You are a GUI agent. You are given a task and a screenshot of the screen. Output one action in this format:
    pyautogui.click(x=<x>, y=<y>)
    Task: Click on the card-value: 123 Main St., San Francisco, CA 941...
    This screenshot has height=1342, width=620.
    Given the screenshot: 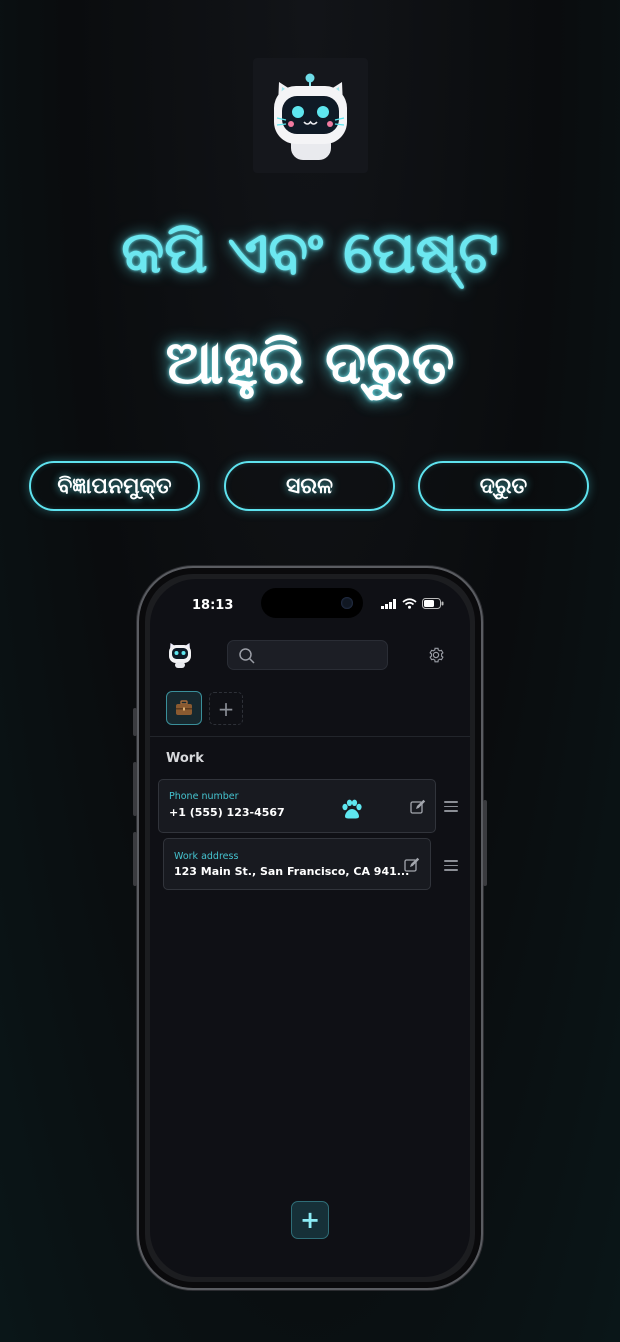 What is the action you would take?
    pyautogui.click(x=292, y=871)
    